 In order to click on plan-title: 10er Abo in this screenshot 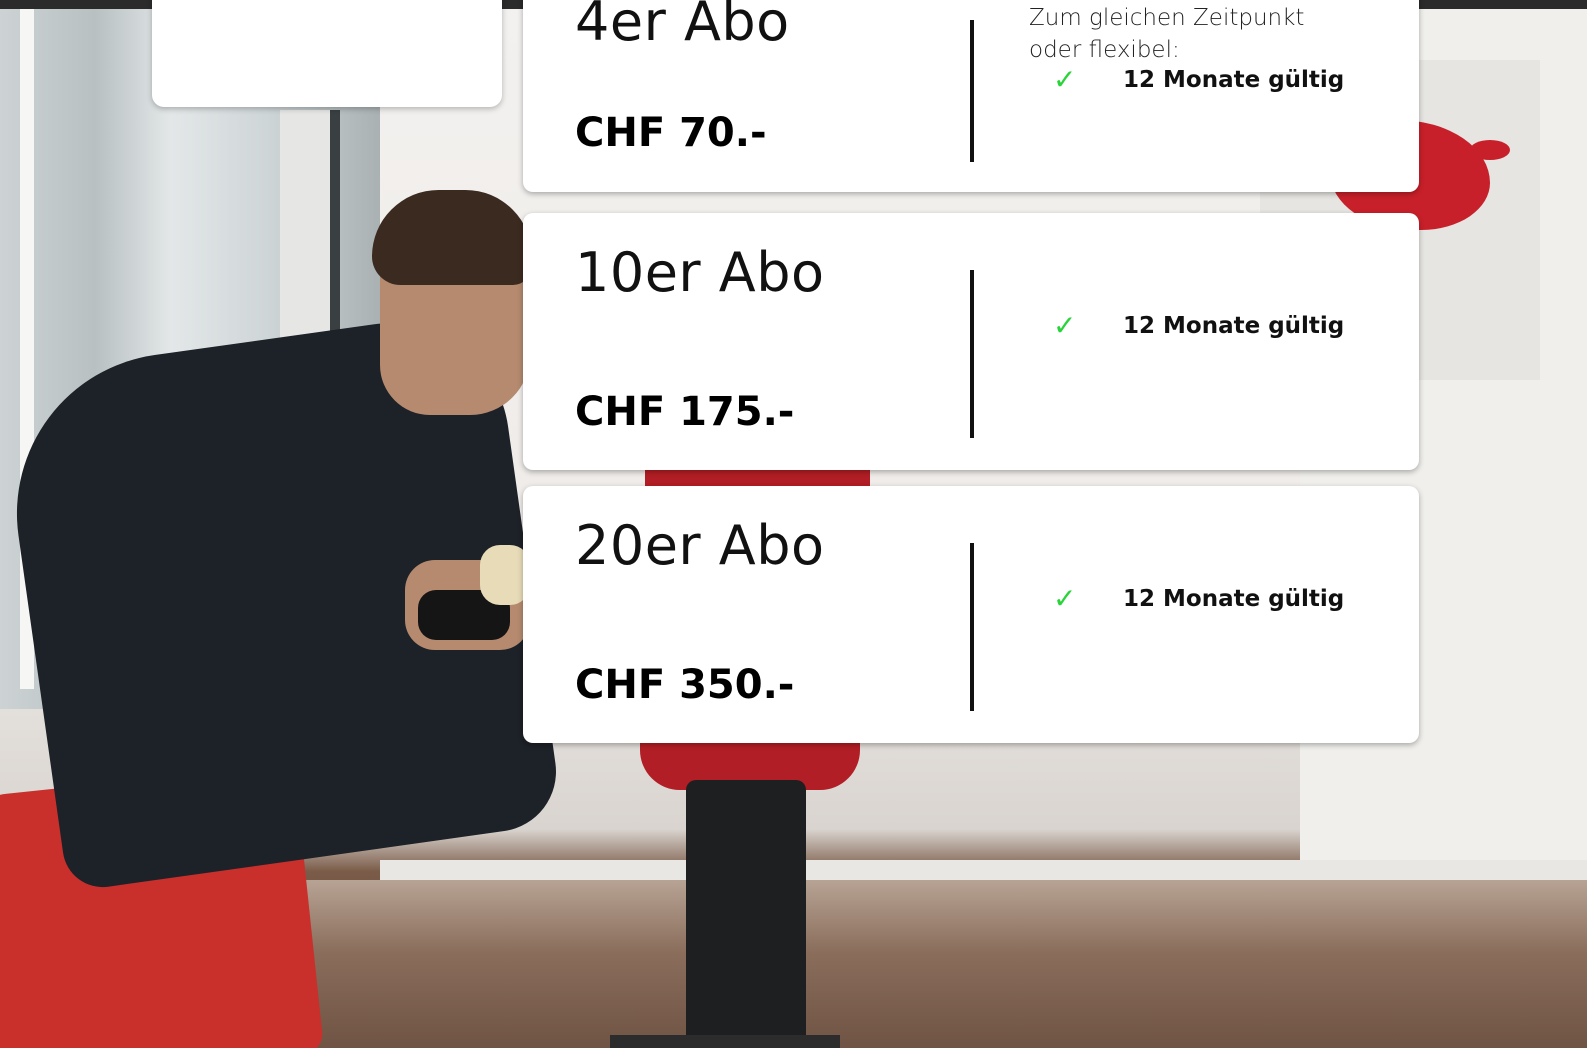, I will do `click(700, 272)`.